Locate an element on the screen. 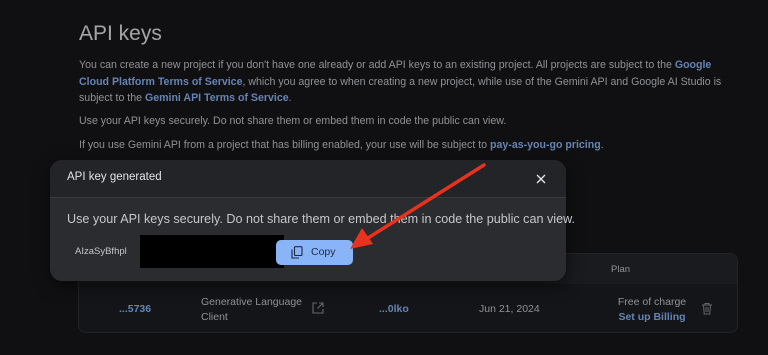  plan-value: Free of charge is located at coordinates (652, 302).